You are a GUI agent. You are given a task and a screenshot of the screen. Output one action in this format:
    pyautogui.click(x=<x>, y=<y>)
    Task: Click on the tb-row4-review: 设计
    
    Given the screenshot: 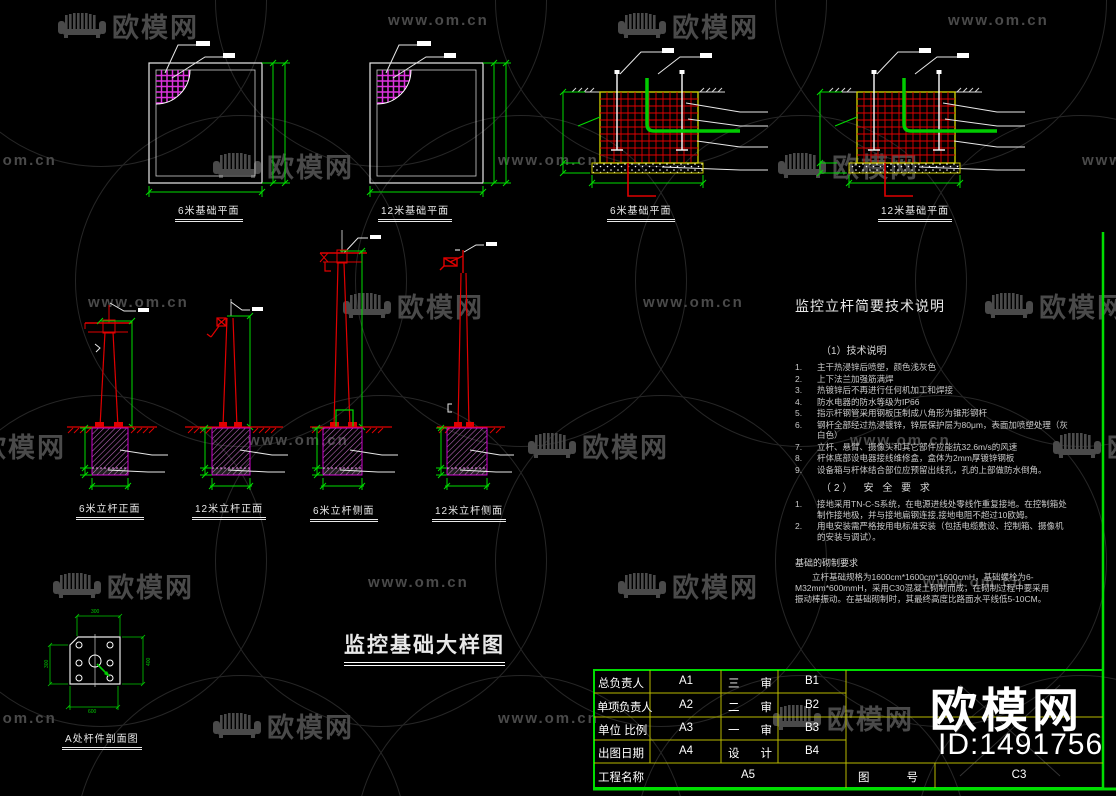 What is the action you would take?
    pyautogui.click(x=750, y=754)
    